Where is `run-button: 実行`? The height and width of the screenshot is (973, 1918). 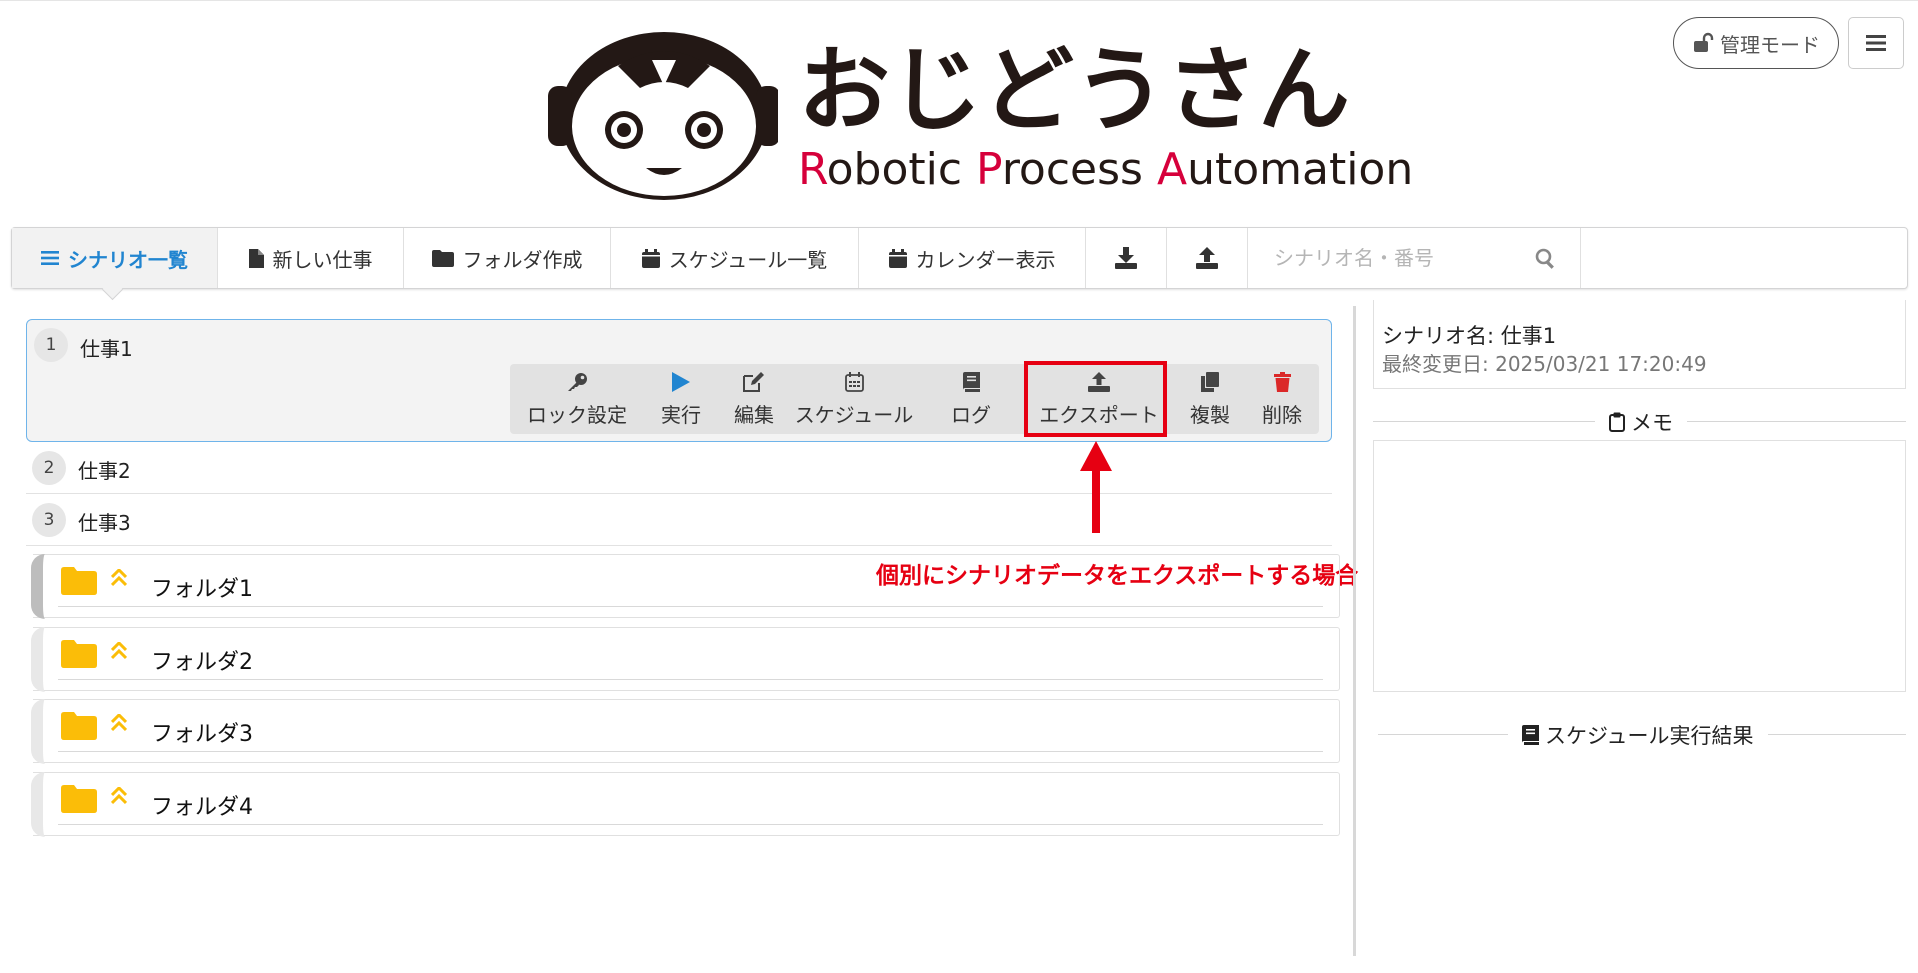 run-button: 実行 is located at coordinates (681, 399).